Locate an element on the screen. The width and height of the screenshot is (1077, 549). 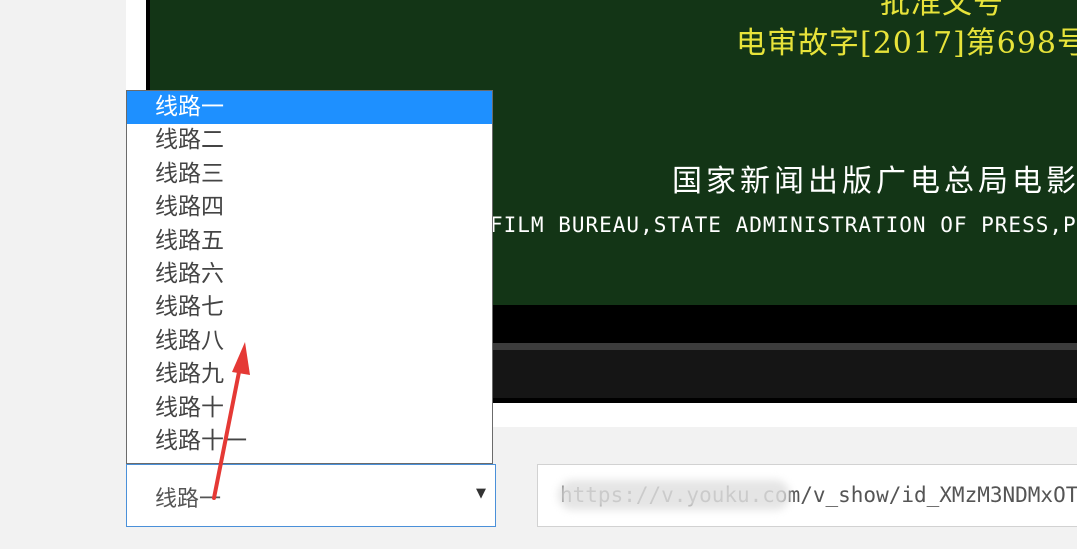
video-approval-text: 电审故字[2017]第698号 is located at coordinates (906, 43).